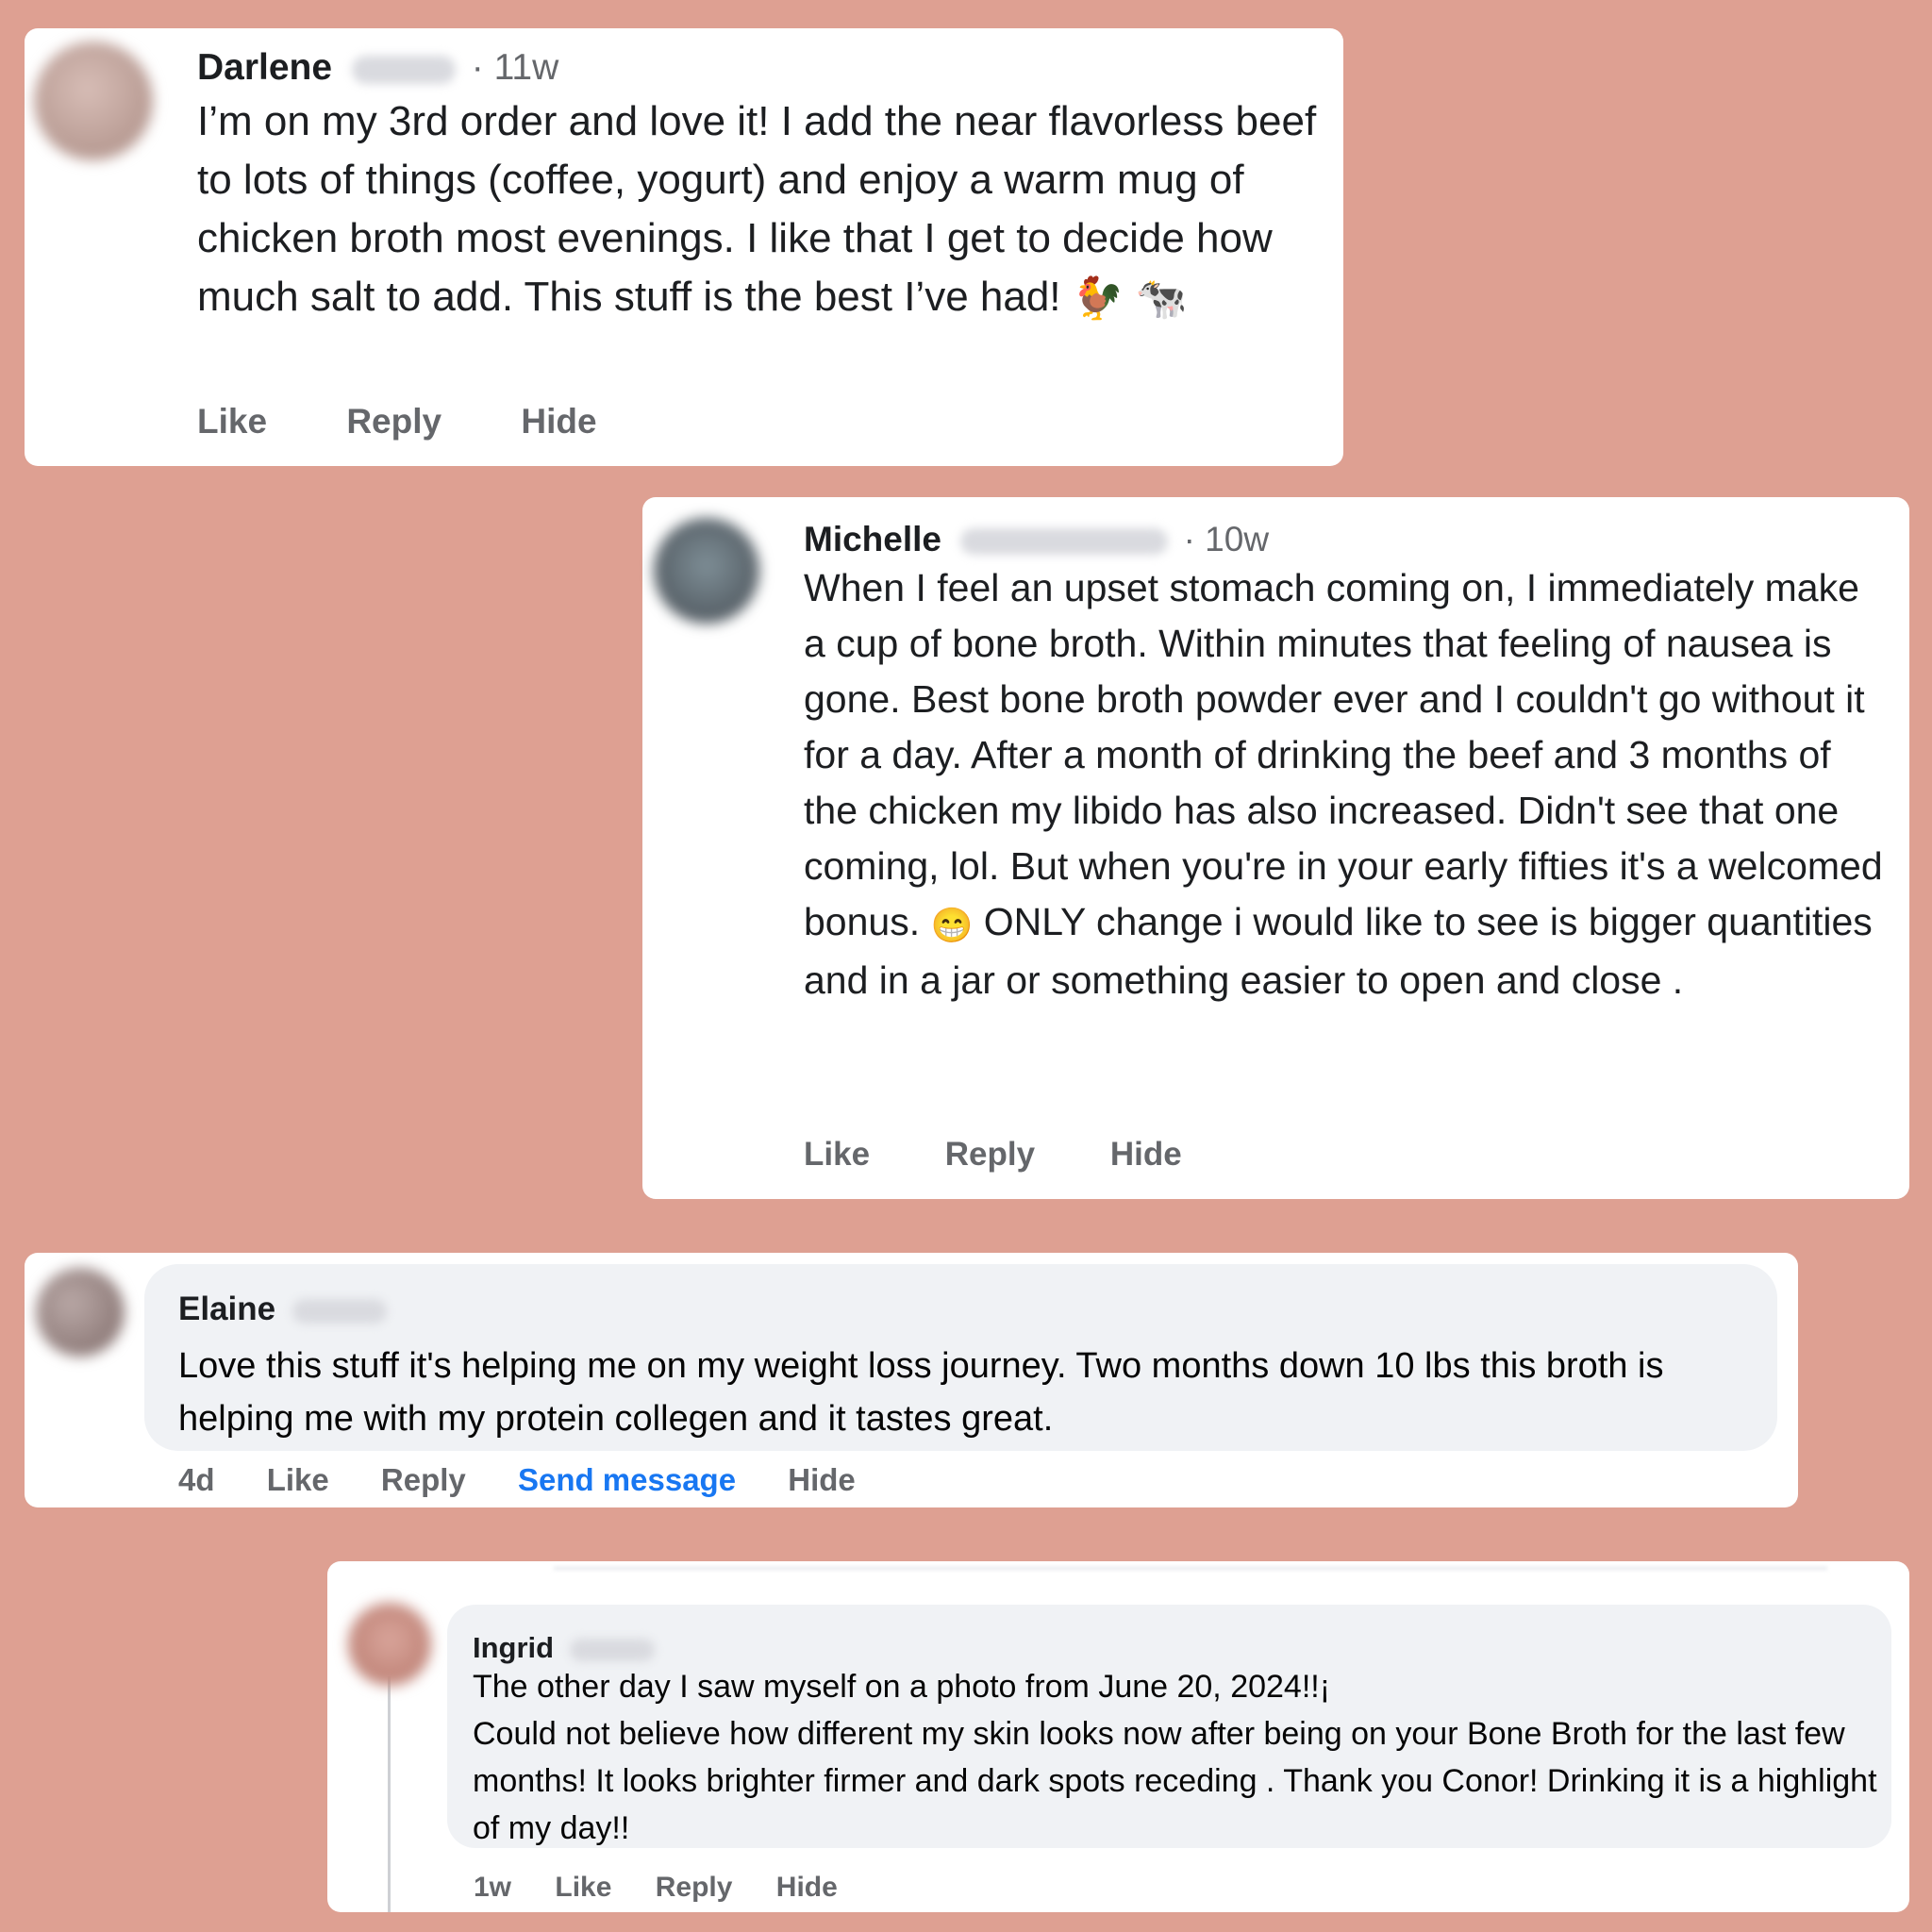 The image size is (1932, 1932). I want to click on comment-time: 1w, so click(492, 1888).